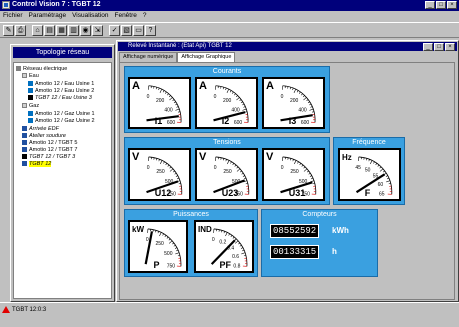 Image resolution: width=459 pixels, height=327 pixels. I want to click on tree-item-gaz-1: Amotio 12 / Gaz Usine 1, so click(61, 114).